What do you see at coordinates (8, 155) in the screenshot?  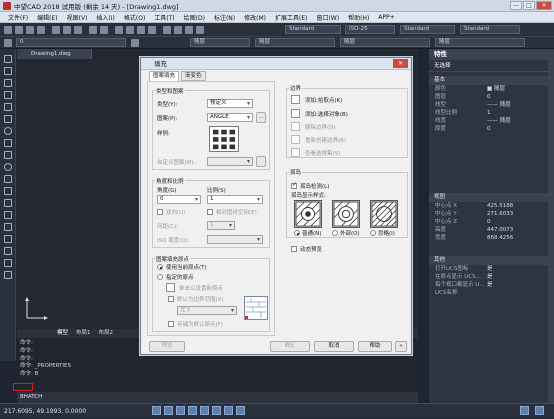 I see `spline-icon` at bounding box center [8, 155].